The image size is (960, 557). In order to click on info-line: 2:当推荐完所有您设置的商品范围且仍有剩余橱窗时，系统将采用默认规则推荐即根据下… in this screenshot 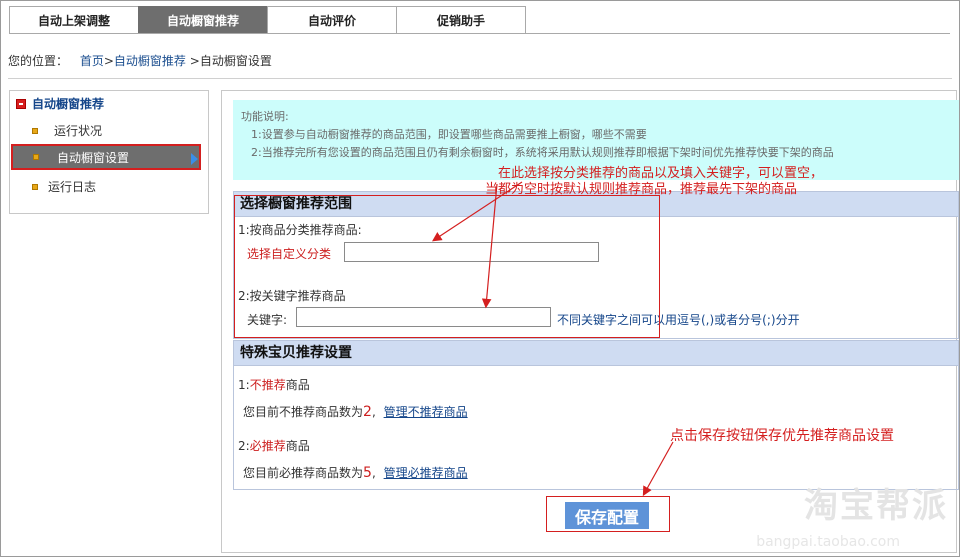, I will do `click(542, 152)`.